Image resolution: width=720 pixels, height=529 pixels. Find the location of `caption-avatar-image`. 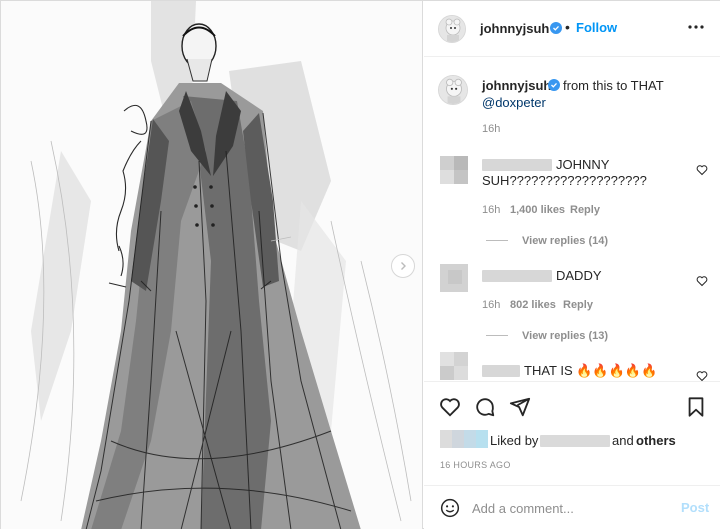

caption-avatar-image is located at coordinates (453, 90).